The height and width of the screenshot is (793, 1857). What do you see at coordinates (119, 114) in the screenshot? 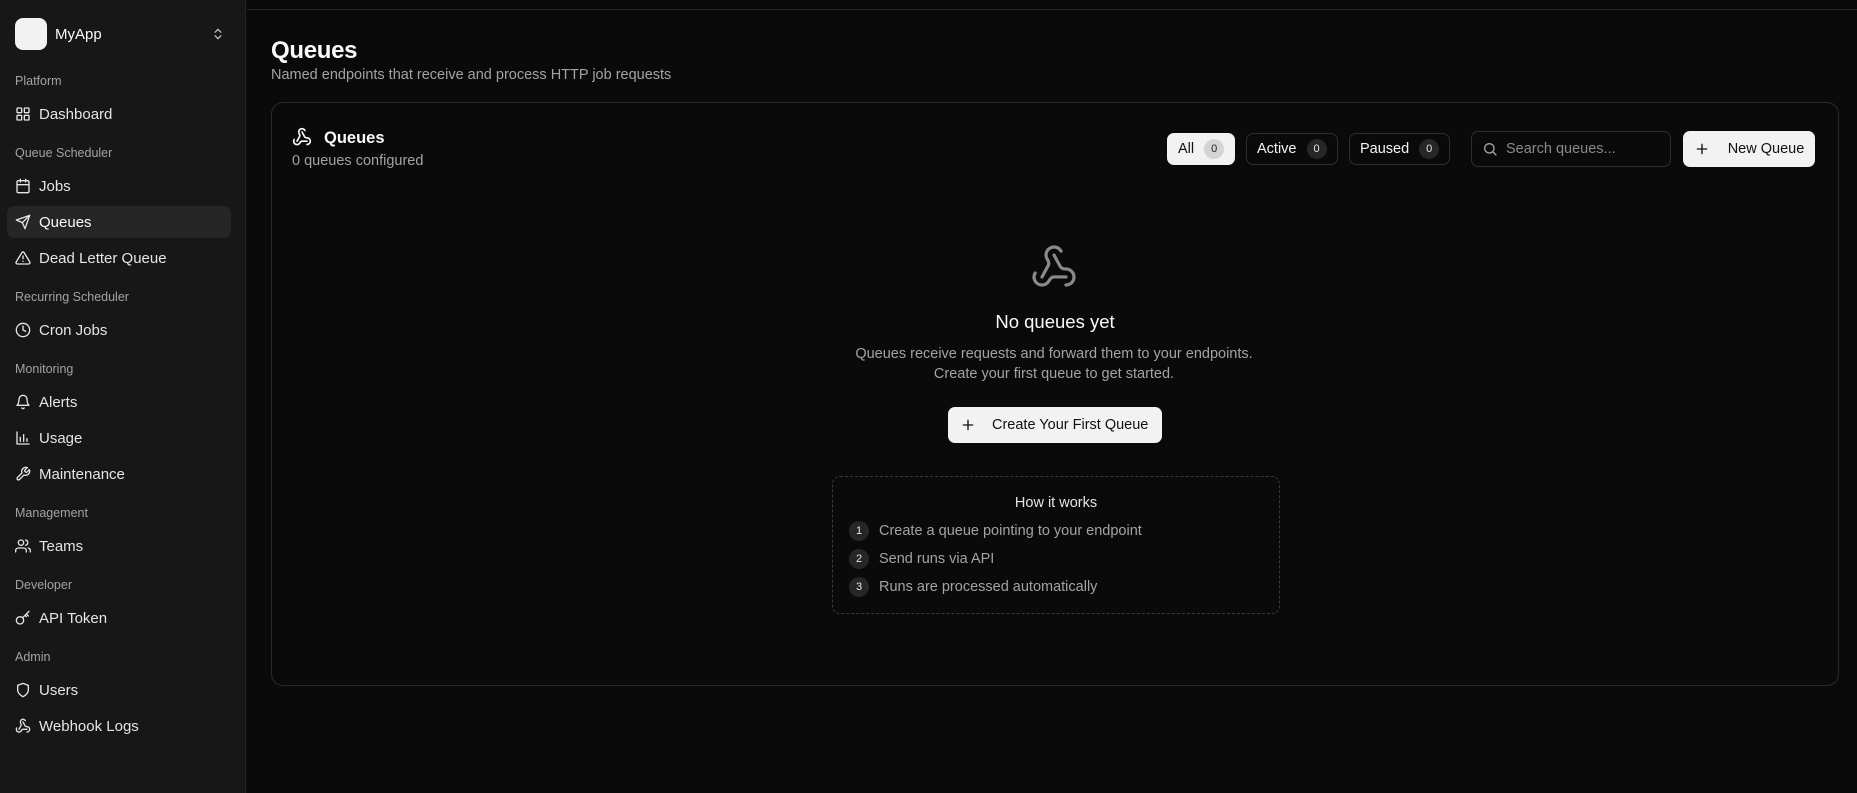
I see `sidebar-item-dashboard: Dashboard` at bounding box center [119, 114].